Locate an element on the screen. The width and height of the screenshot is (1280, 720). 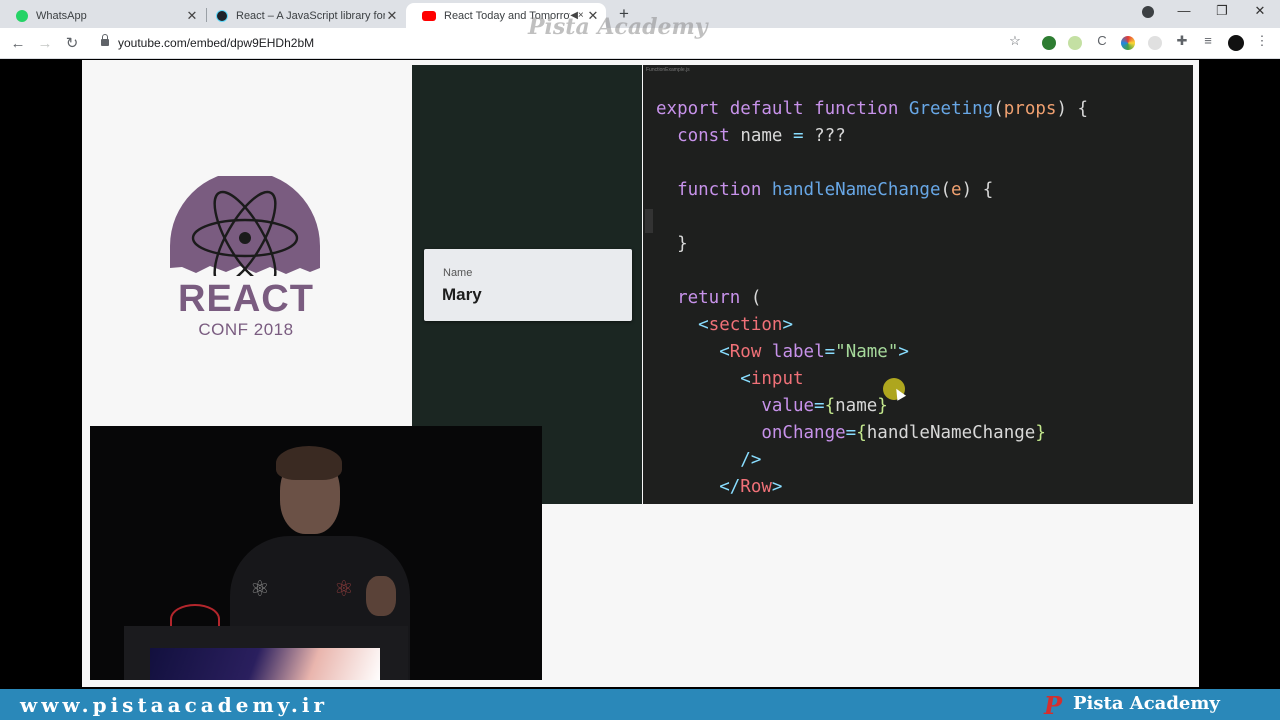
code-line: </Row> is located at coordinates (751, 487).